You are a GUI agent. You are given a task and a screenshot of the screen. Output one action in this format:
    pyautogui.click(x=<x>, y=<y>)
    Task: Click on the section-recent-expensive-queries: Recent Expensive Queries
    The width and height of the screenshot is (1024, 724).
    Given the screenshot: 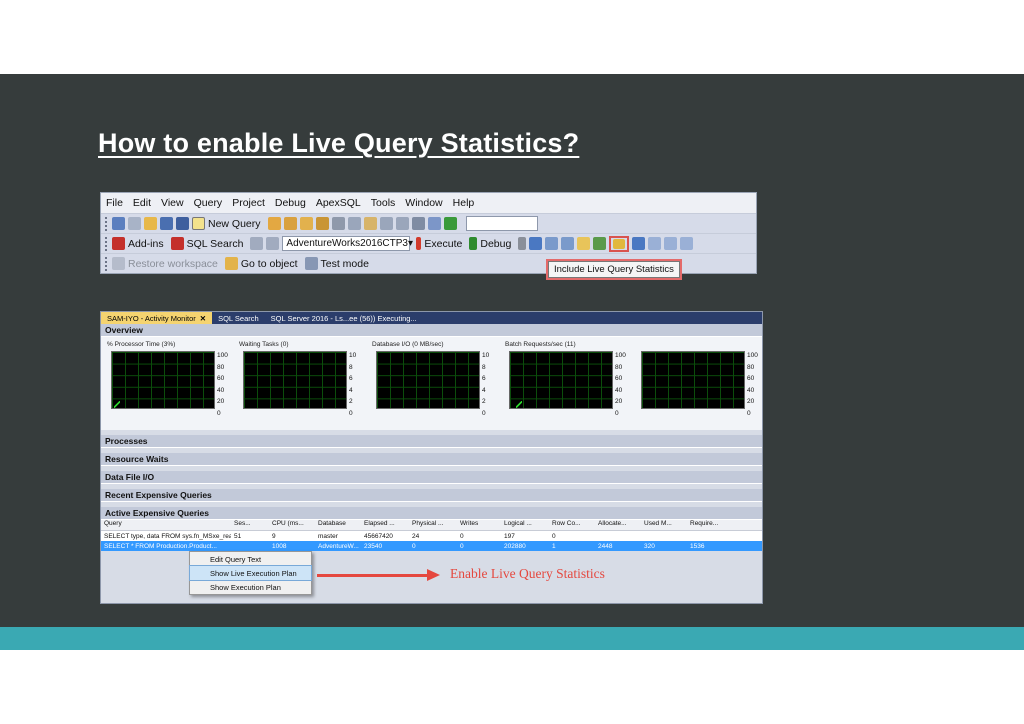 What is the action you would take?
    pyautogui.click(x=431, y=495)
    